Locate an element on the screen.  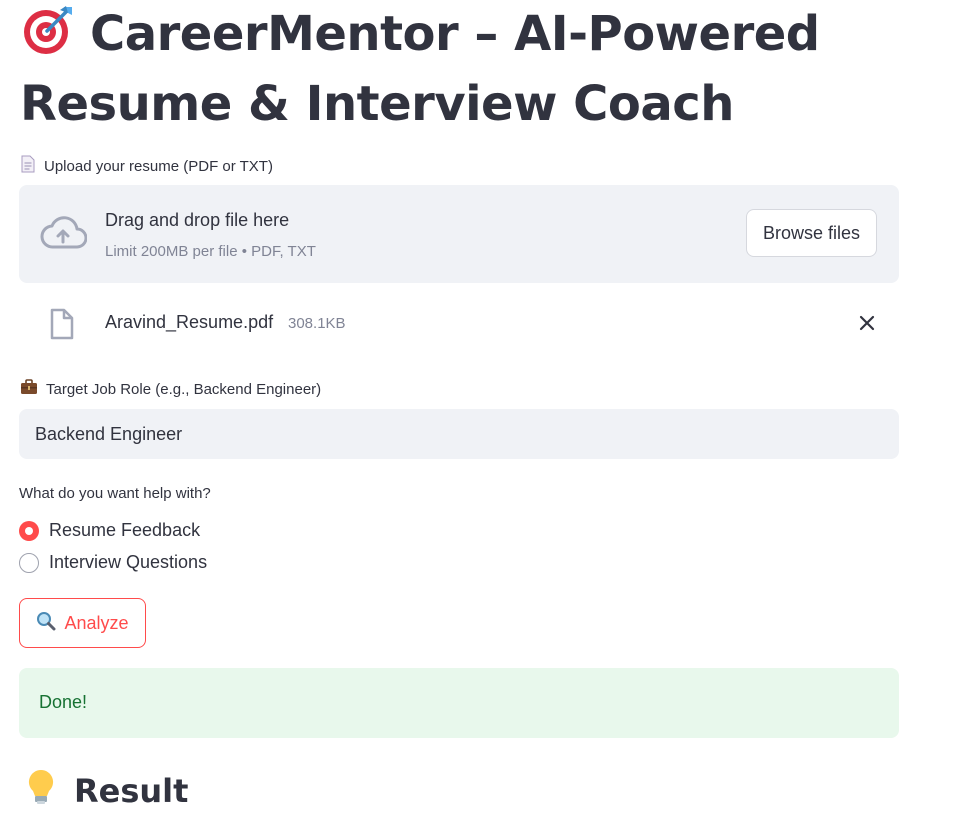
radio-selected-icon is located at coordinates (29, 530).